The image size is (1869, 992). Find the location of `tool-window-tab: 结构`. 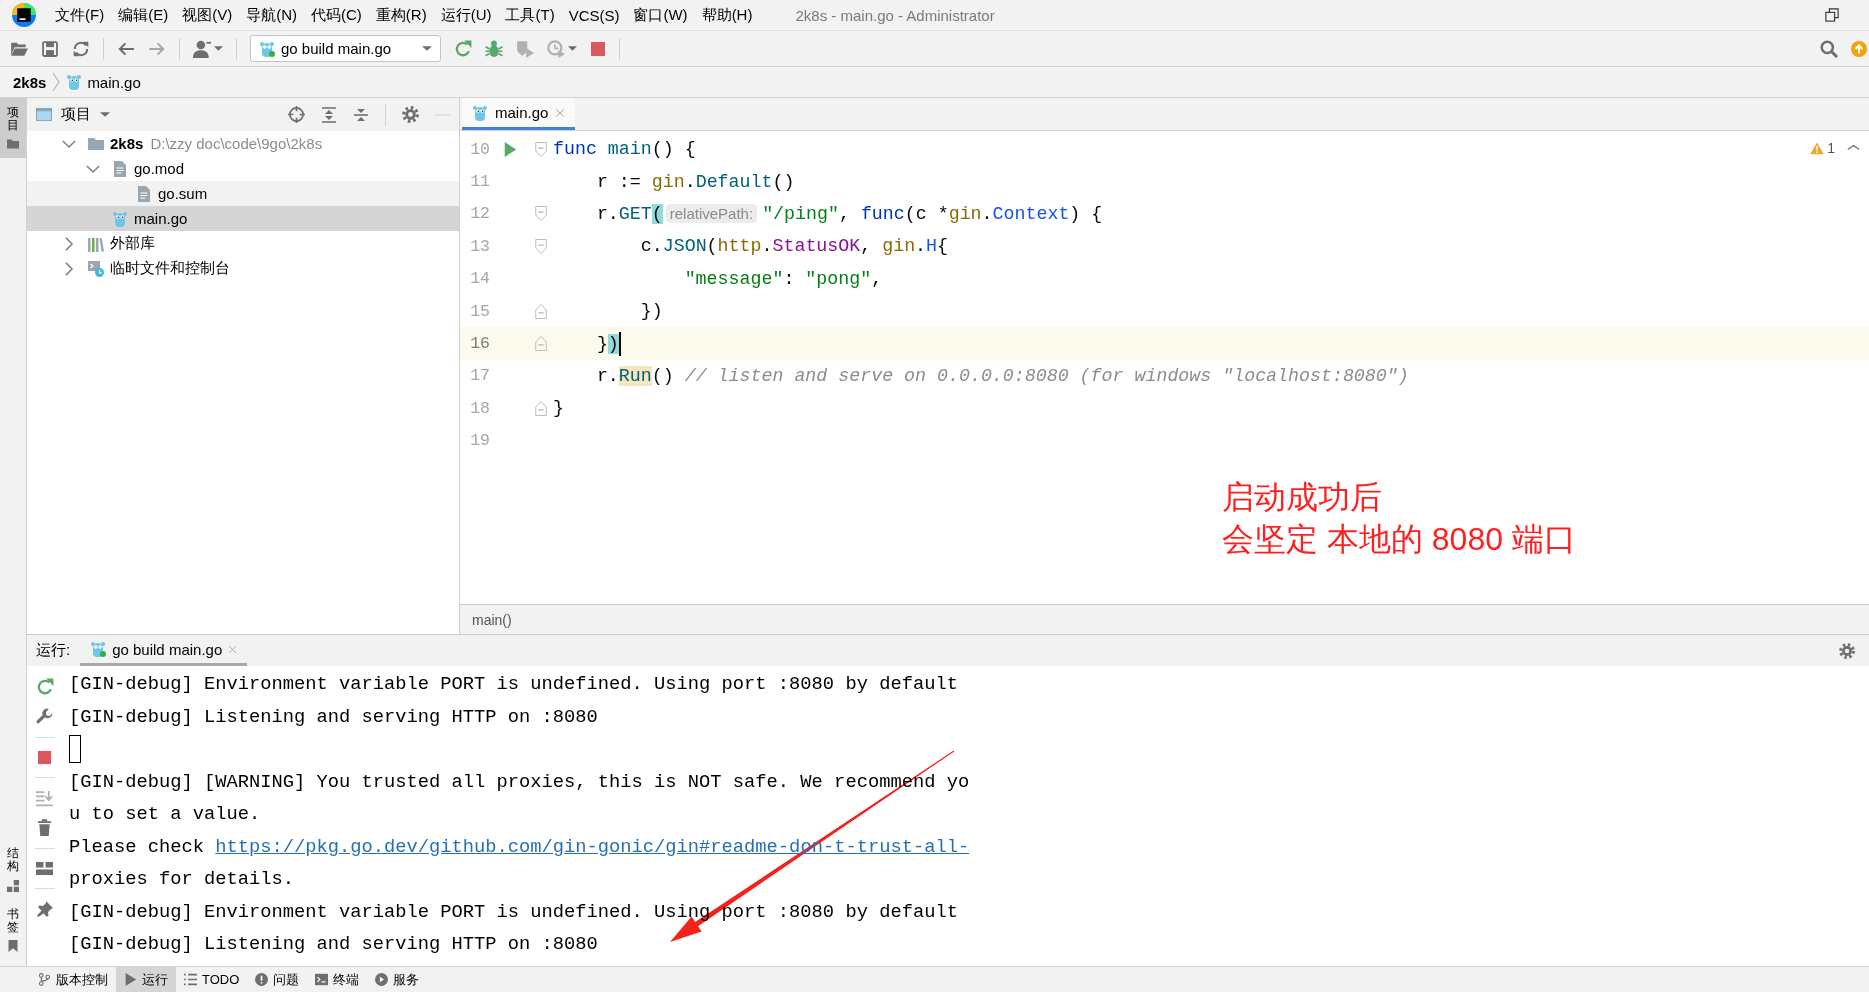

tool-window-tab: 结构 is located at coordinates (13, 869).